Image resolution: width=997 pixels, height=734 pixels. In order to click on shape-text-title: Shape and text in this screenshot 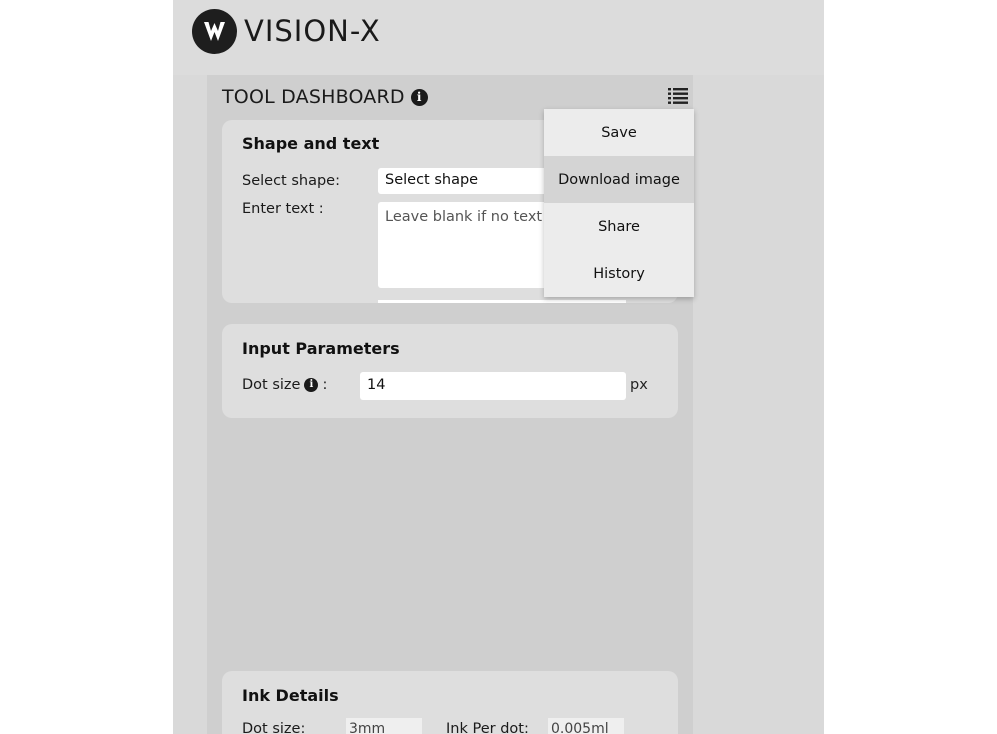, I will do `click(311, 143)`.